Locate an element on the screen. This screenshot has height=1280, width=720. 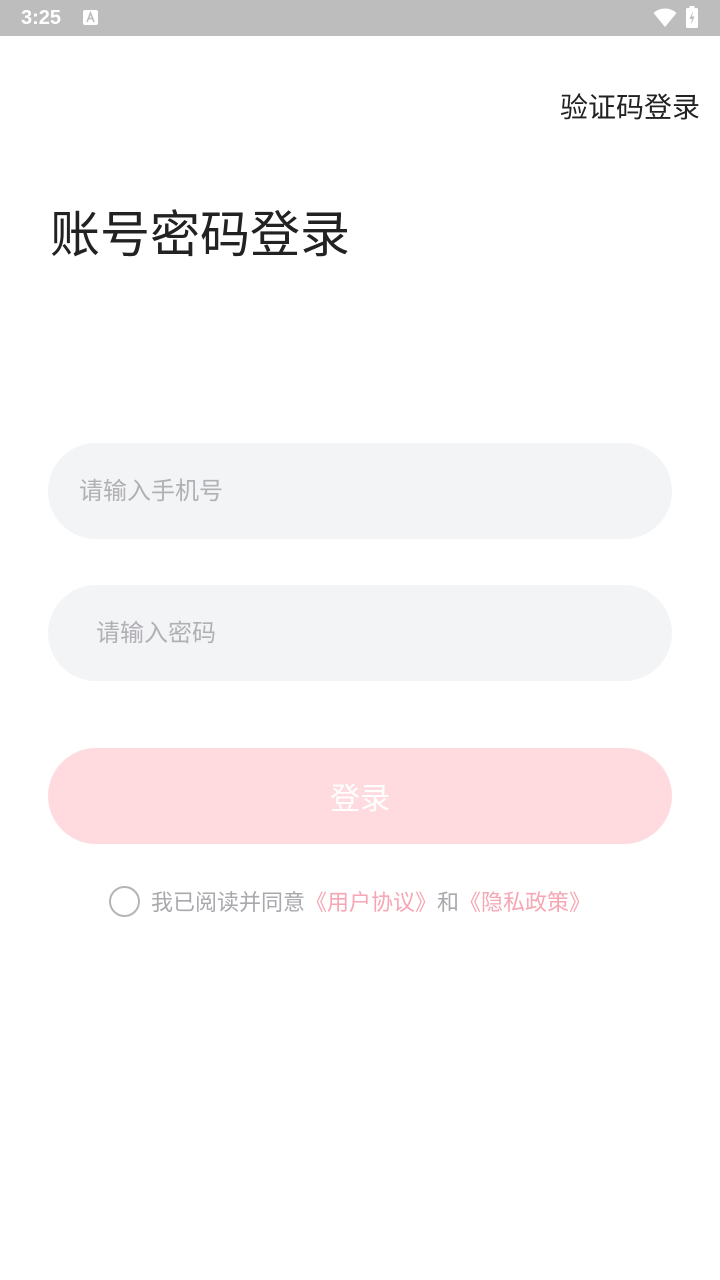
phone-field is located at coordinates (360, 491).